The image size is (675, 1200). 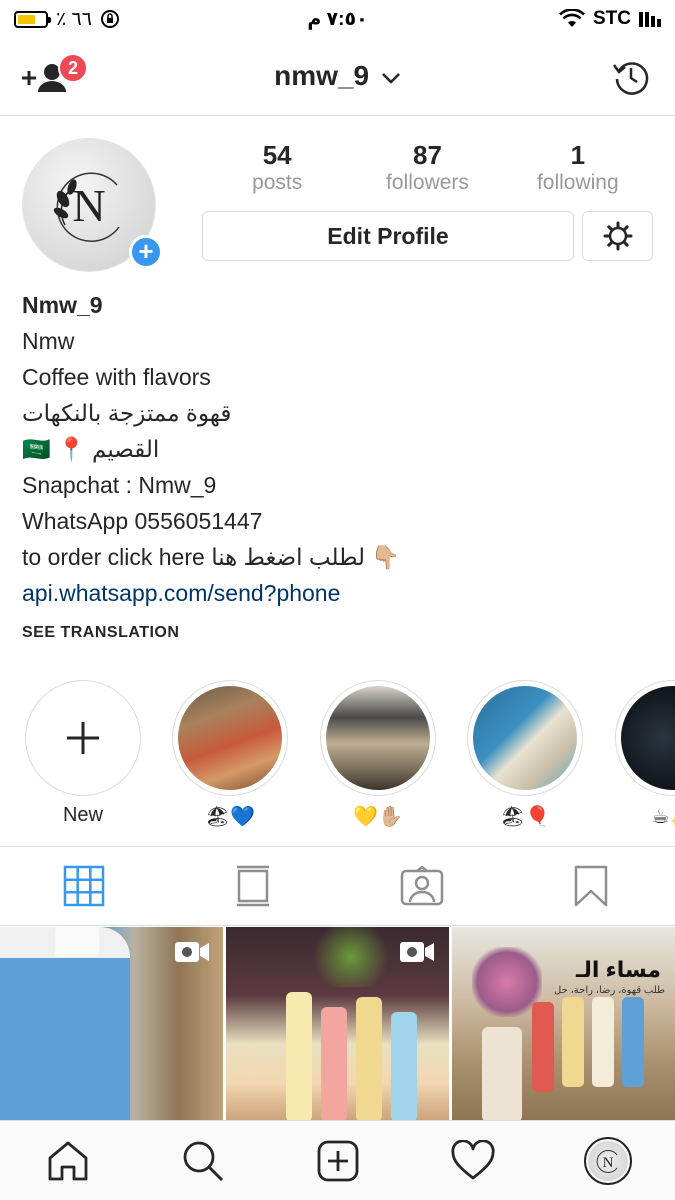 I want to click on tab-saved, so click(x=590, y=886).